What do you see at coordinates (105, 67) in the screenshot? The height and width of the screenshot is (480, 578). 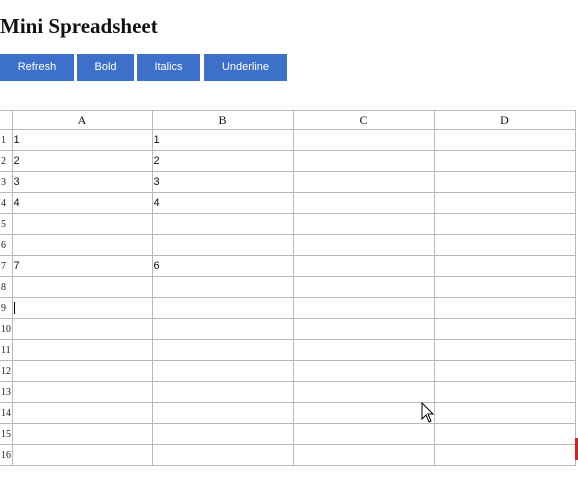 I see `bold-button: Bold` at bounding box center [105, 67].